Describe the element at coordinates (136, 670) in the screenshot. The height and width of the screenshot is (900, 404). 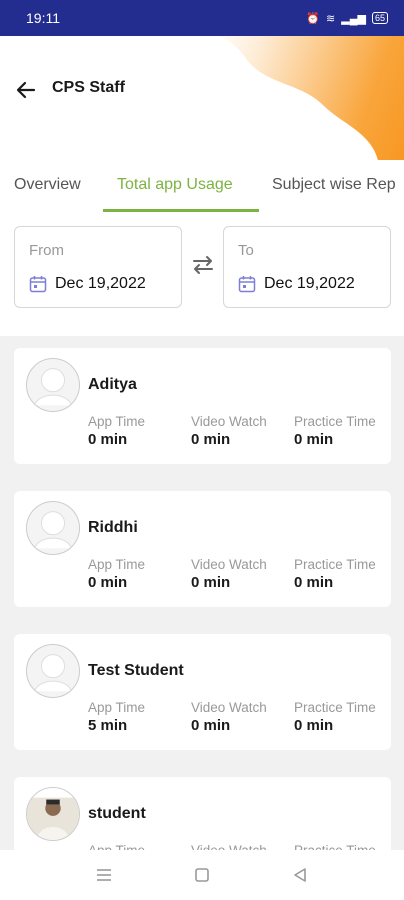
I see `student-name: Test Student` at that location.